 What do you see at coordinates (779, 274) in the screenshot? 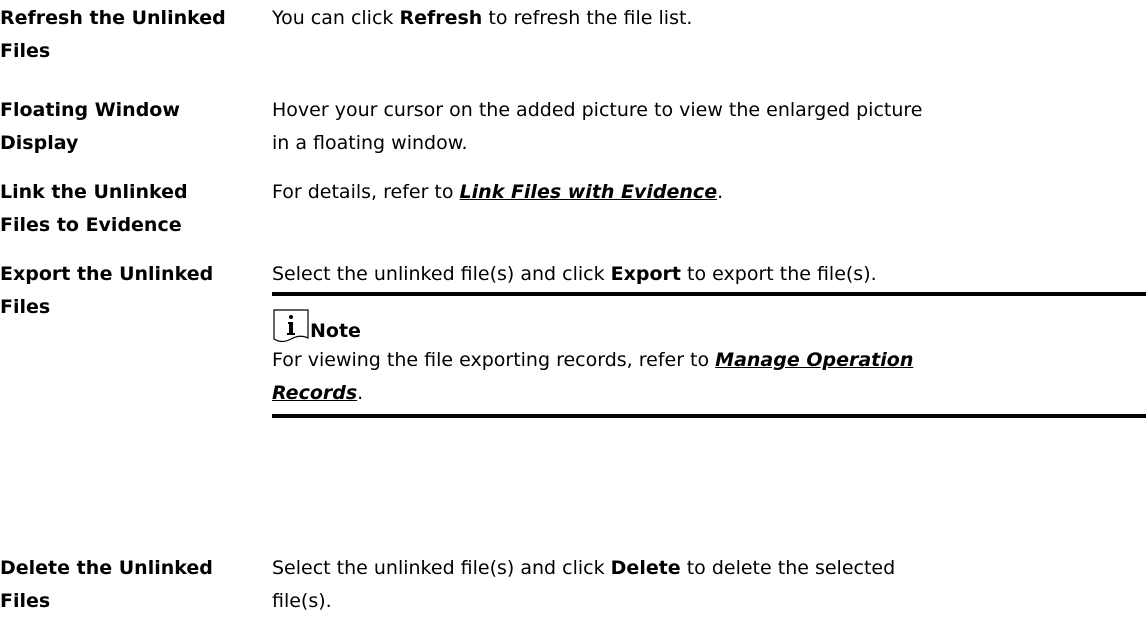
I see `desc-export-text-after: to export the file(s).` at bounding box center [779, 274].